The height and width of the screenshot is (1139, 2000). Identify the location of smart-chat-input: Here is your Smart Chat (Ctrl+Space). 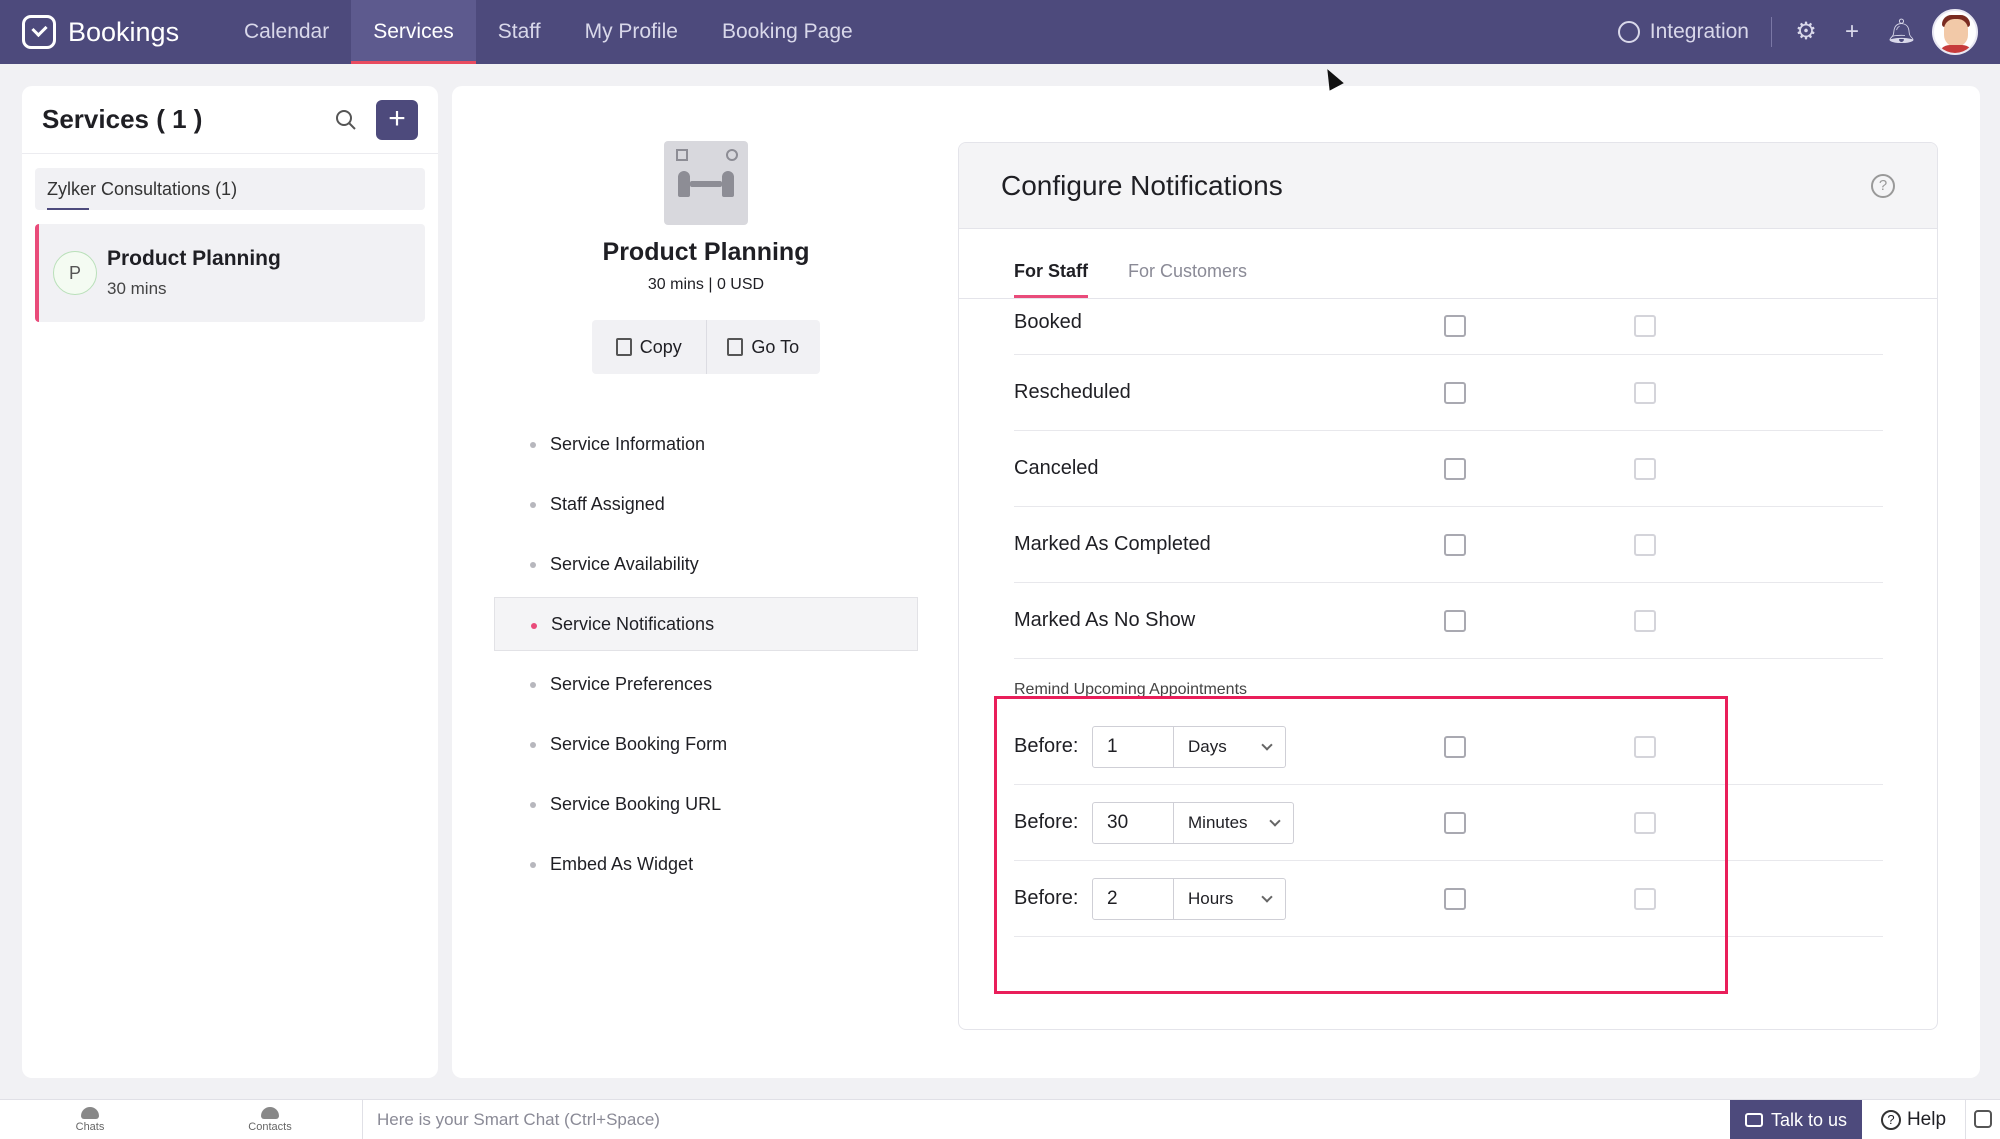
(1045, 1119).